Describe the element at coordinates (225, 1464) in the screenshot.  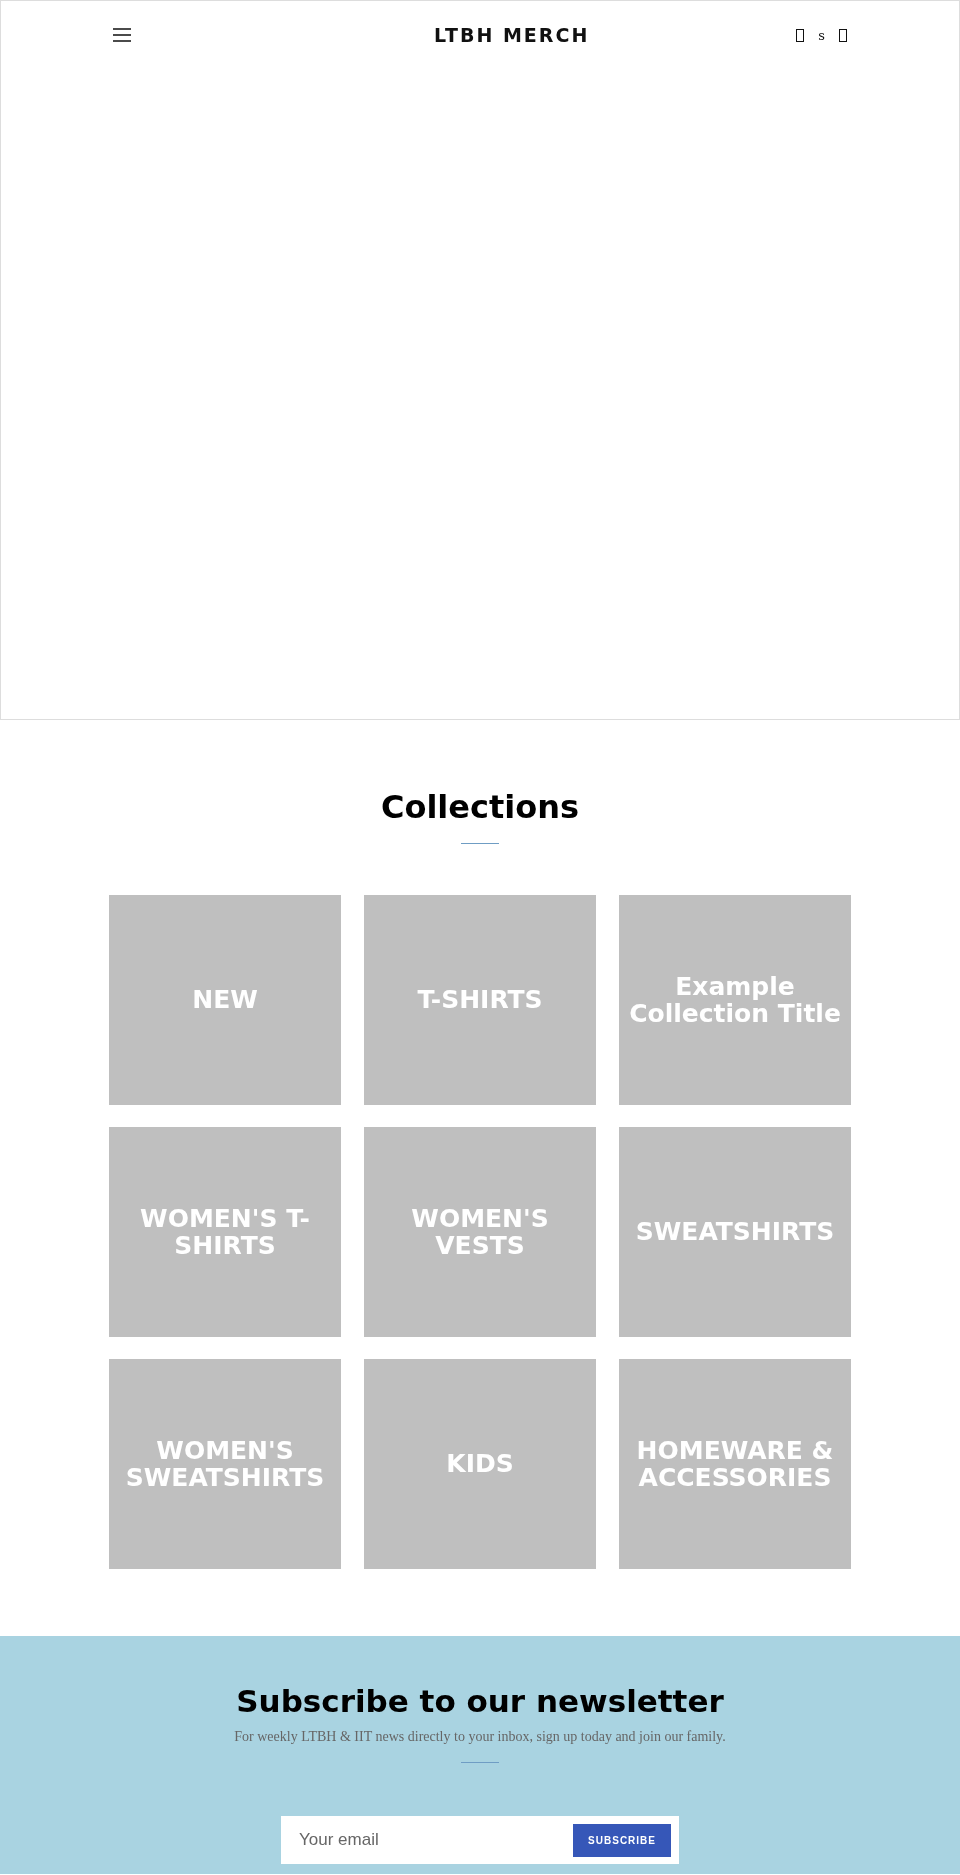
I see `collection-tile: WOMEN'S SWEATSHIRTS` at that location.